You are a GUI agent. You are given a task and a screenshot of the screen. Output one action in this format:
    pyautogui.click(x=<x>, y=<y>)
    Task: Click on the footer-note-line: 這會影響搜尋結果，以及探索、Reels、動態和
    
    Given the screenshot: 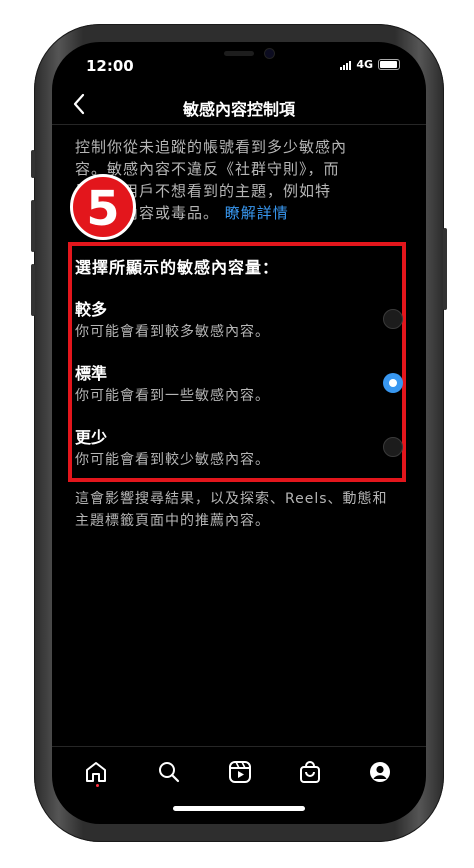 What is the action you would take?
    pyautogui.click(x=231, y=499)
    